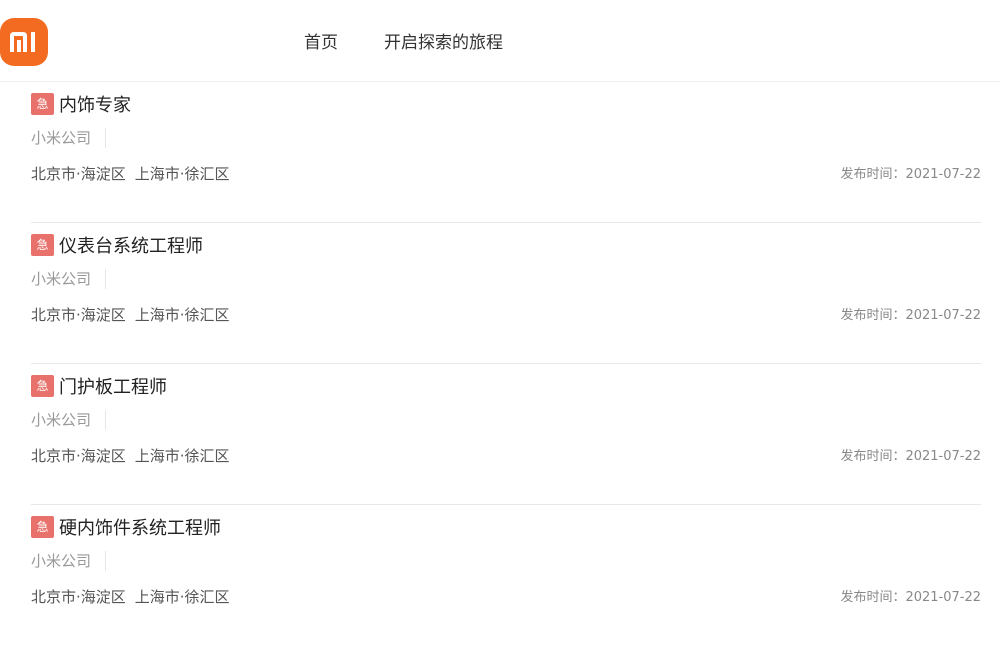 The height and width of the screenshot is (646, 1000). Describe the element at coordinates (131, 245) in the screenshot. I see `job-title: 仪表台系统工程师` at that location.